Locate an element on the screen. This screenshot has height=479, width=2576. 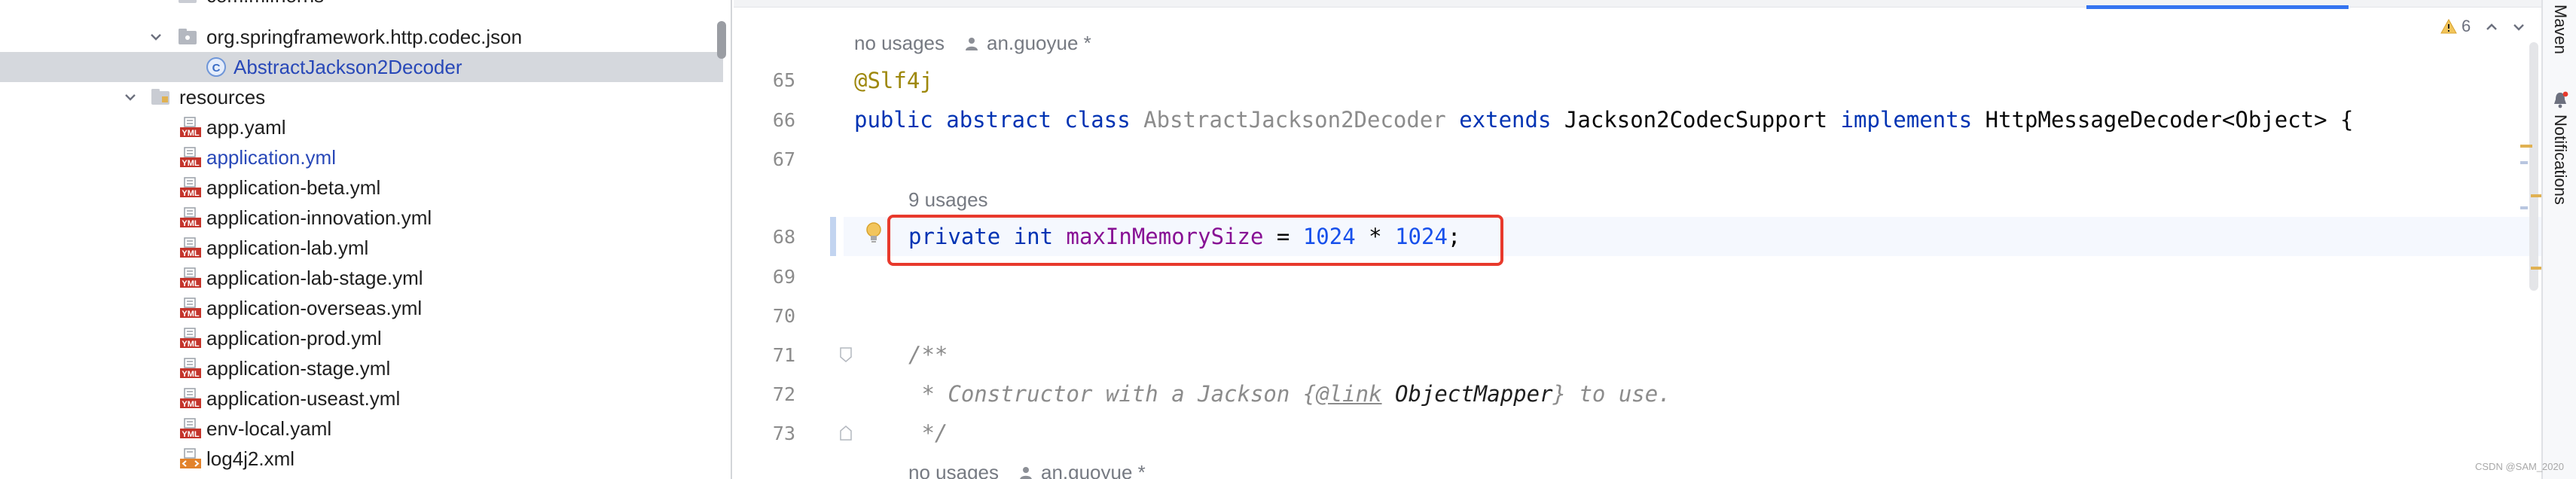
lightbulb-icon is located at coordinates (874, 233).